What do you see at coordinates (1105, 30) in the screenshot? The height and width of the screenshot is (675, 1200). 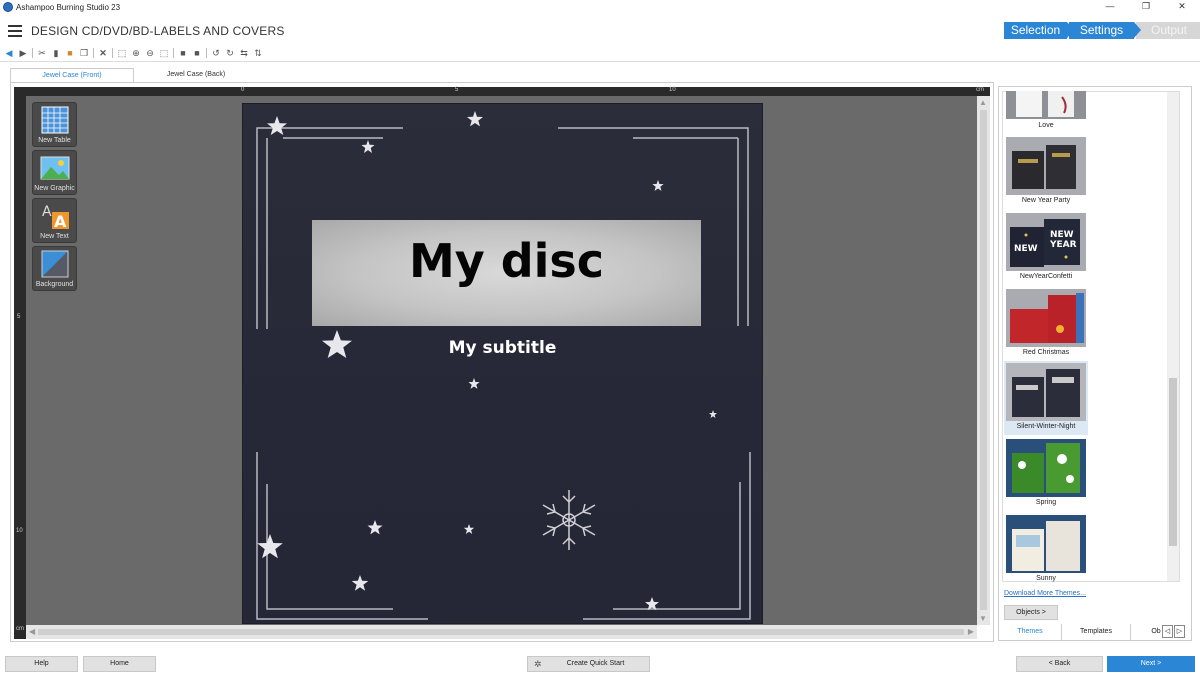 I see `step-settings: Settings` at bounding box center [1105, 30].